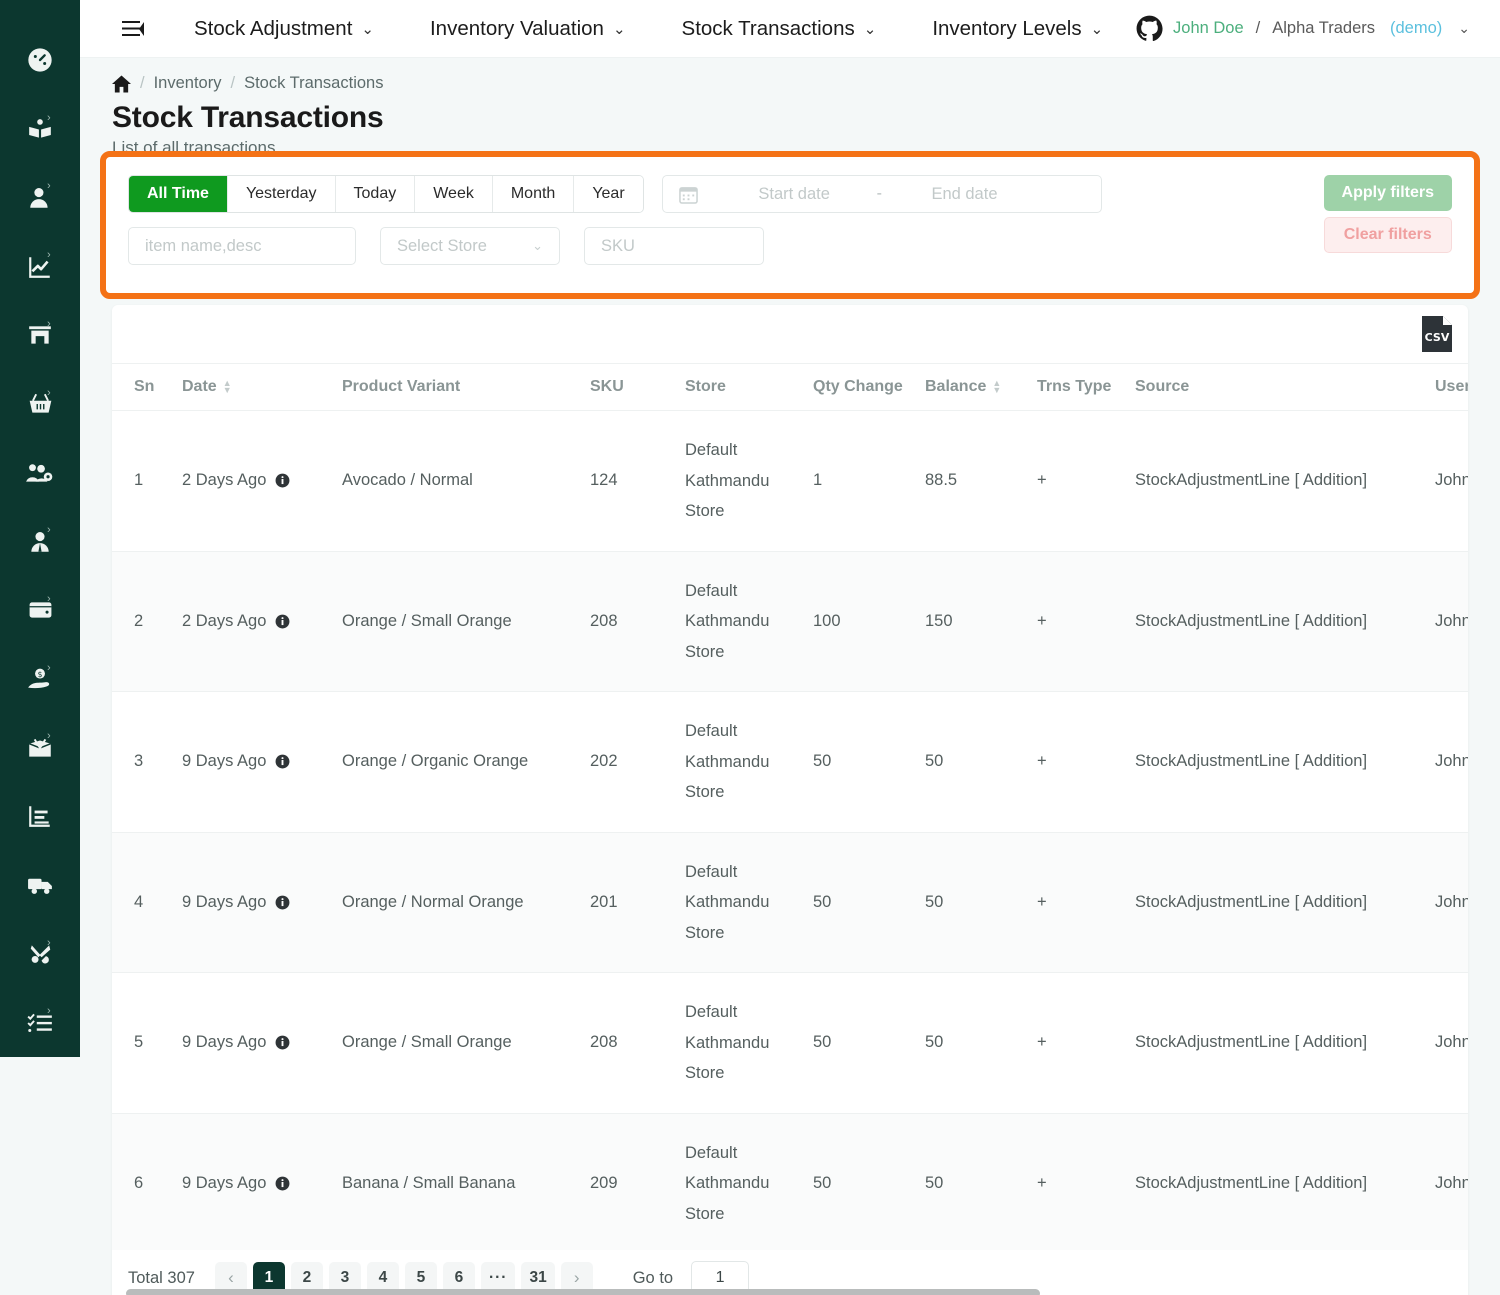 The height and width of the screenshot is (1295, 1500). Describe the element at coordinates (40, 954) in the screenshot. I see `sidebar-item-tools: ›` at that location.